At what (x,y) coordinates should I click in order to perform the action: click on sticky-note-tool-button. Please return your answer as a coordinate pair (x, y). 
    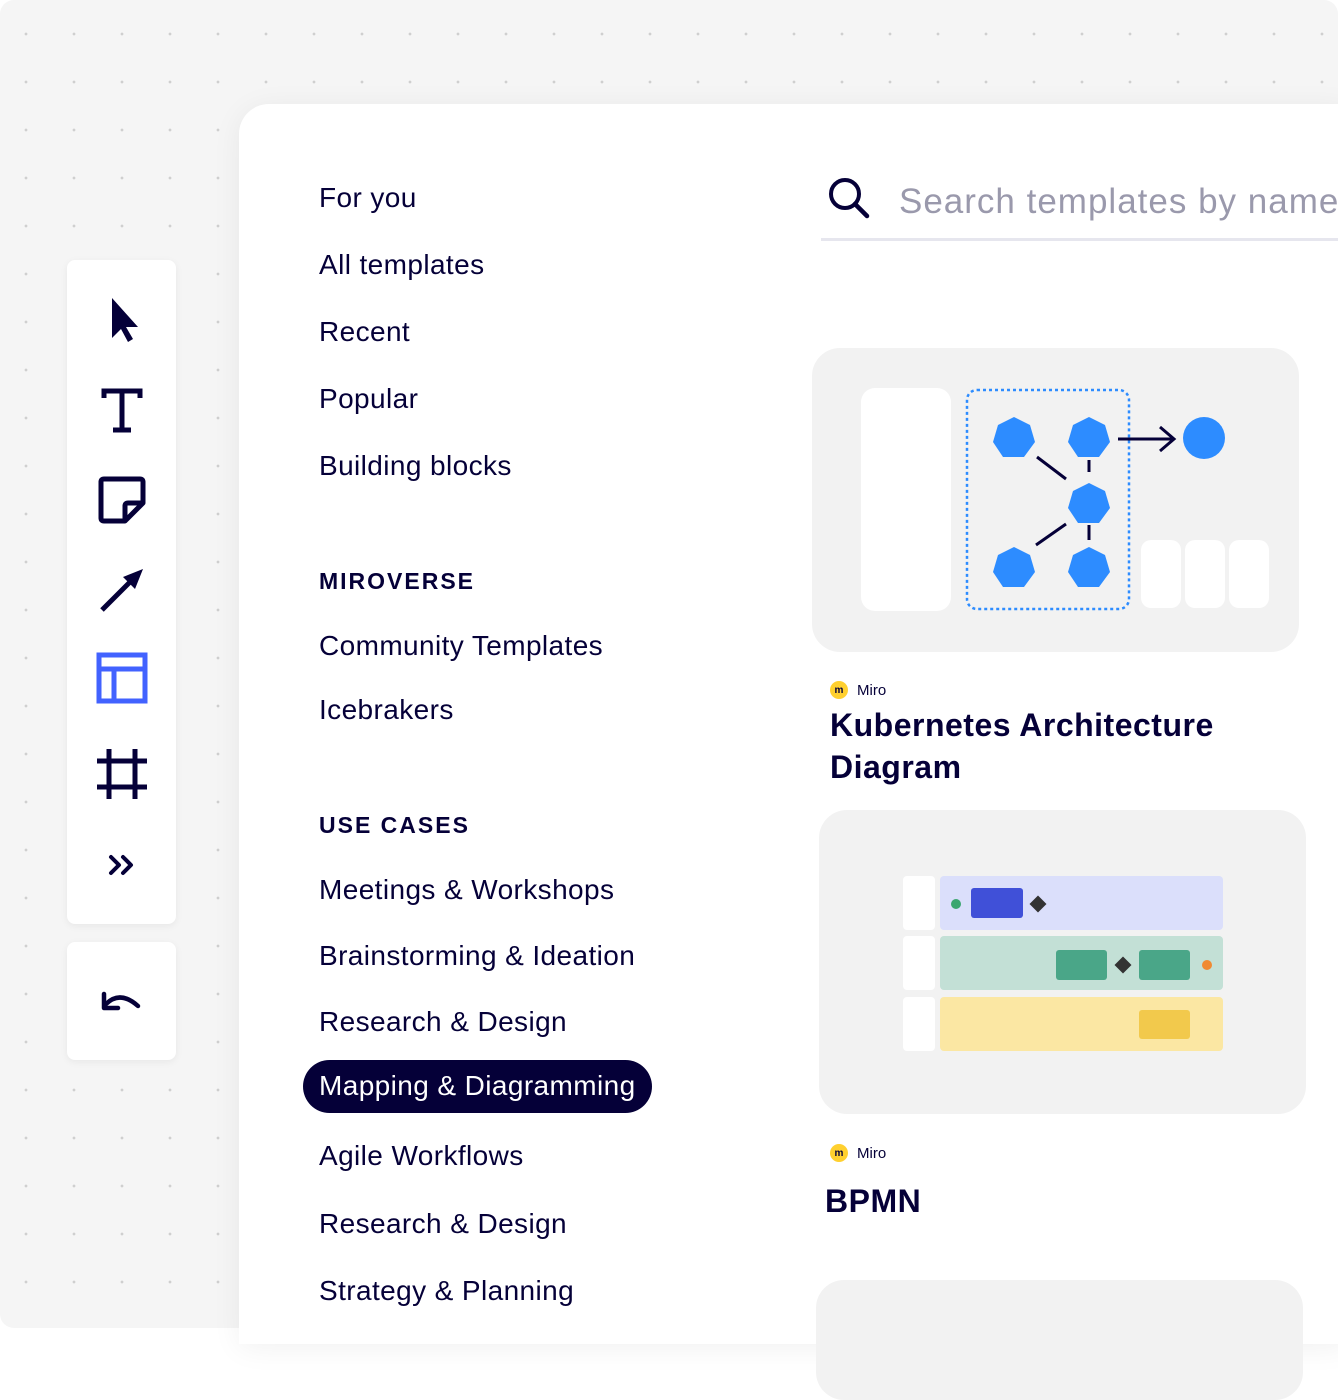
    Looking at the image, I should click on (121, 500).